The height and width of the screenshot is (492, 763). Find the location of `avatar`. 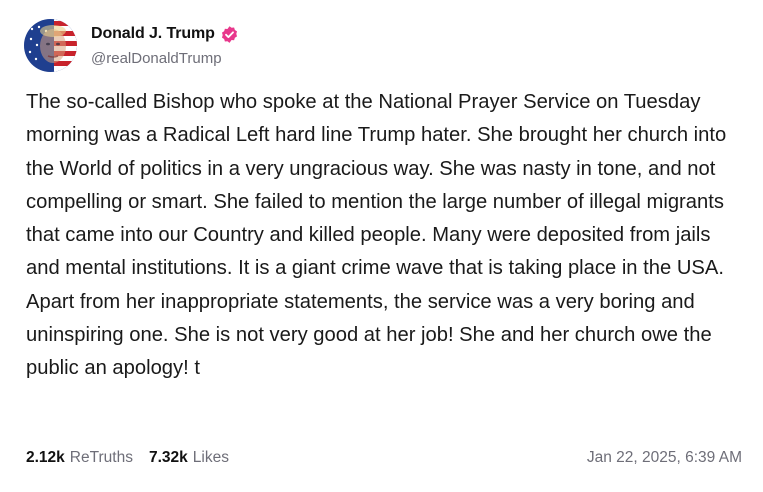

avatar is located at coordinates (50, 45).